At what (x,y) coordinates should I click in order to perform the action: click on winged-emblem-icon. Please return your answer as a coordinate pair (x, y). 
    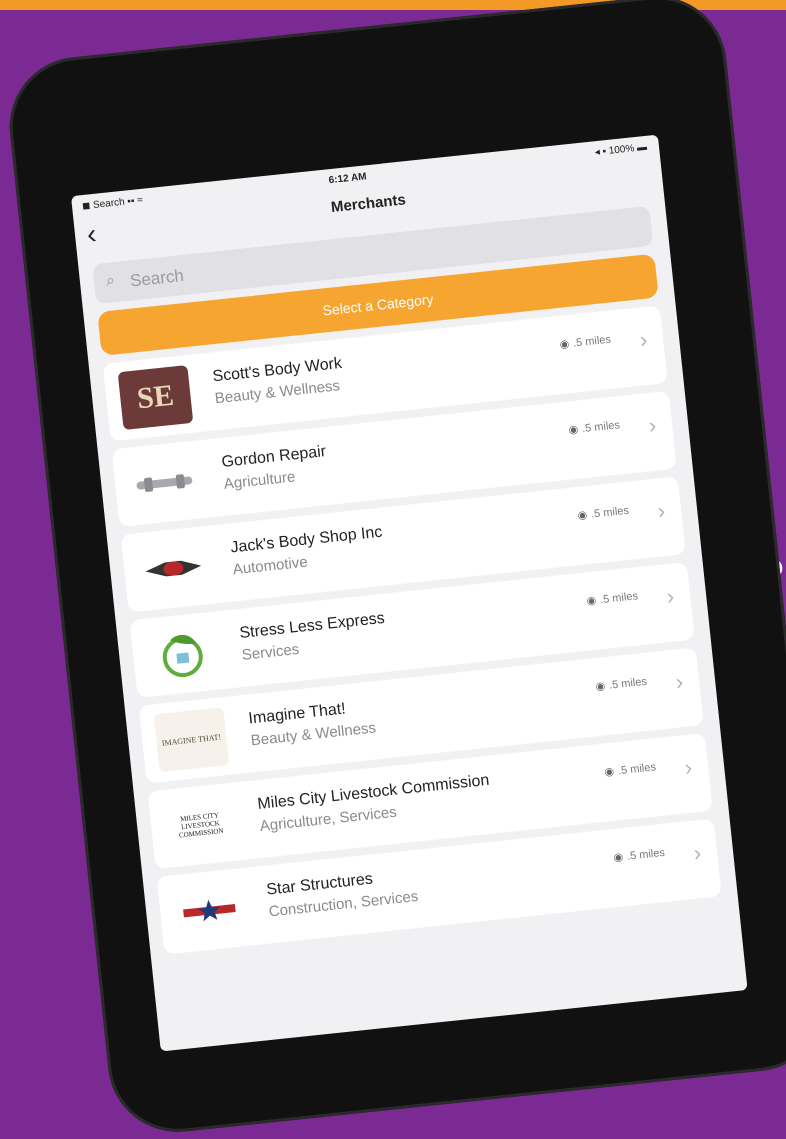
    Looking at the image, I should click on (173, 568).